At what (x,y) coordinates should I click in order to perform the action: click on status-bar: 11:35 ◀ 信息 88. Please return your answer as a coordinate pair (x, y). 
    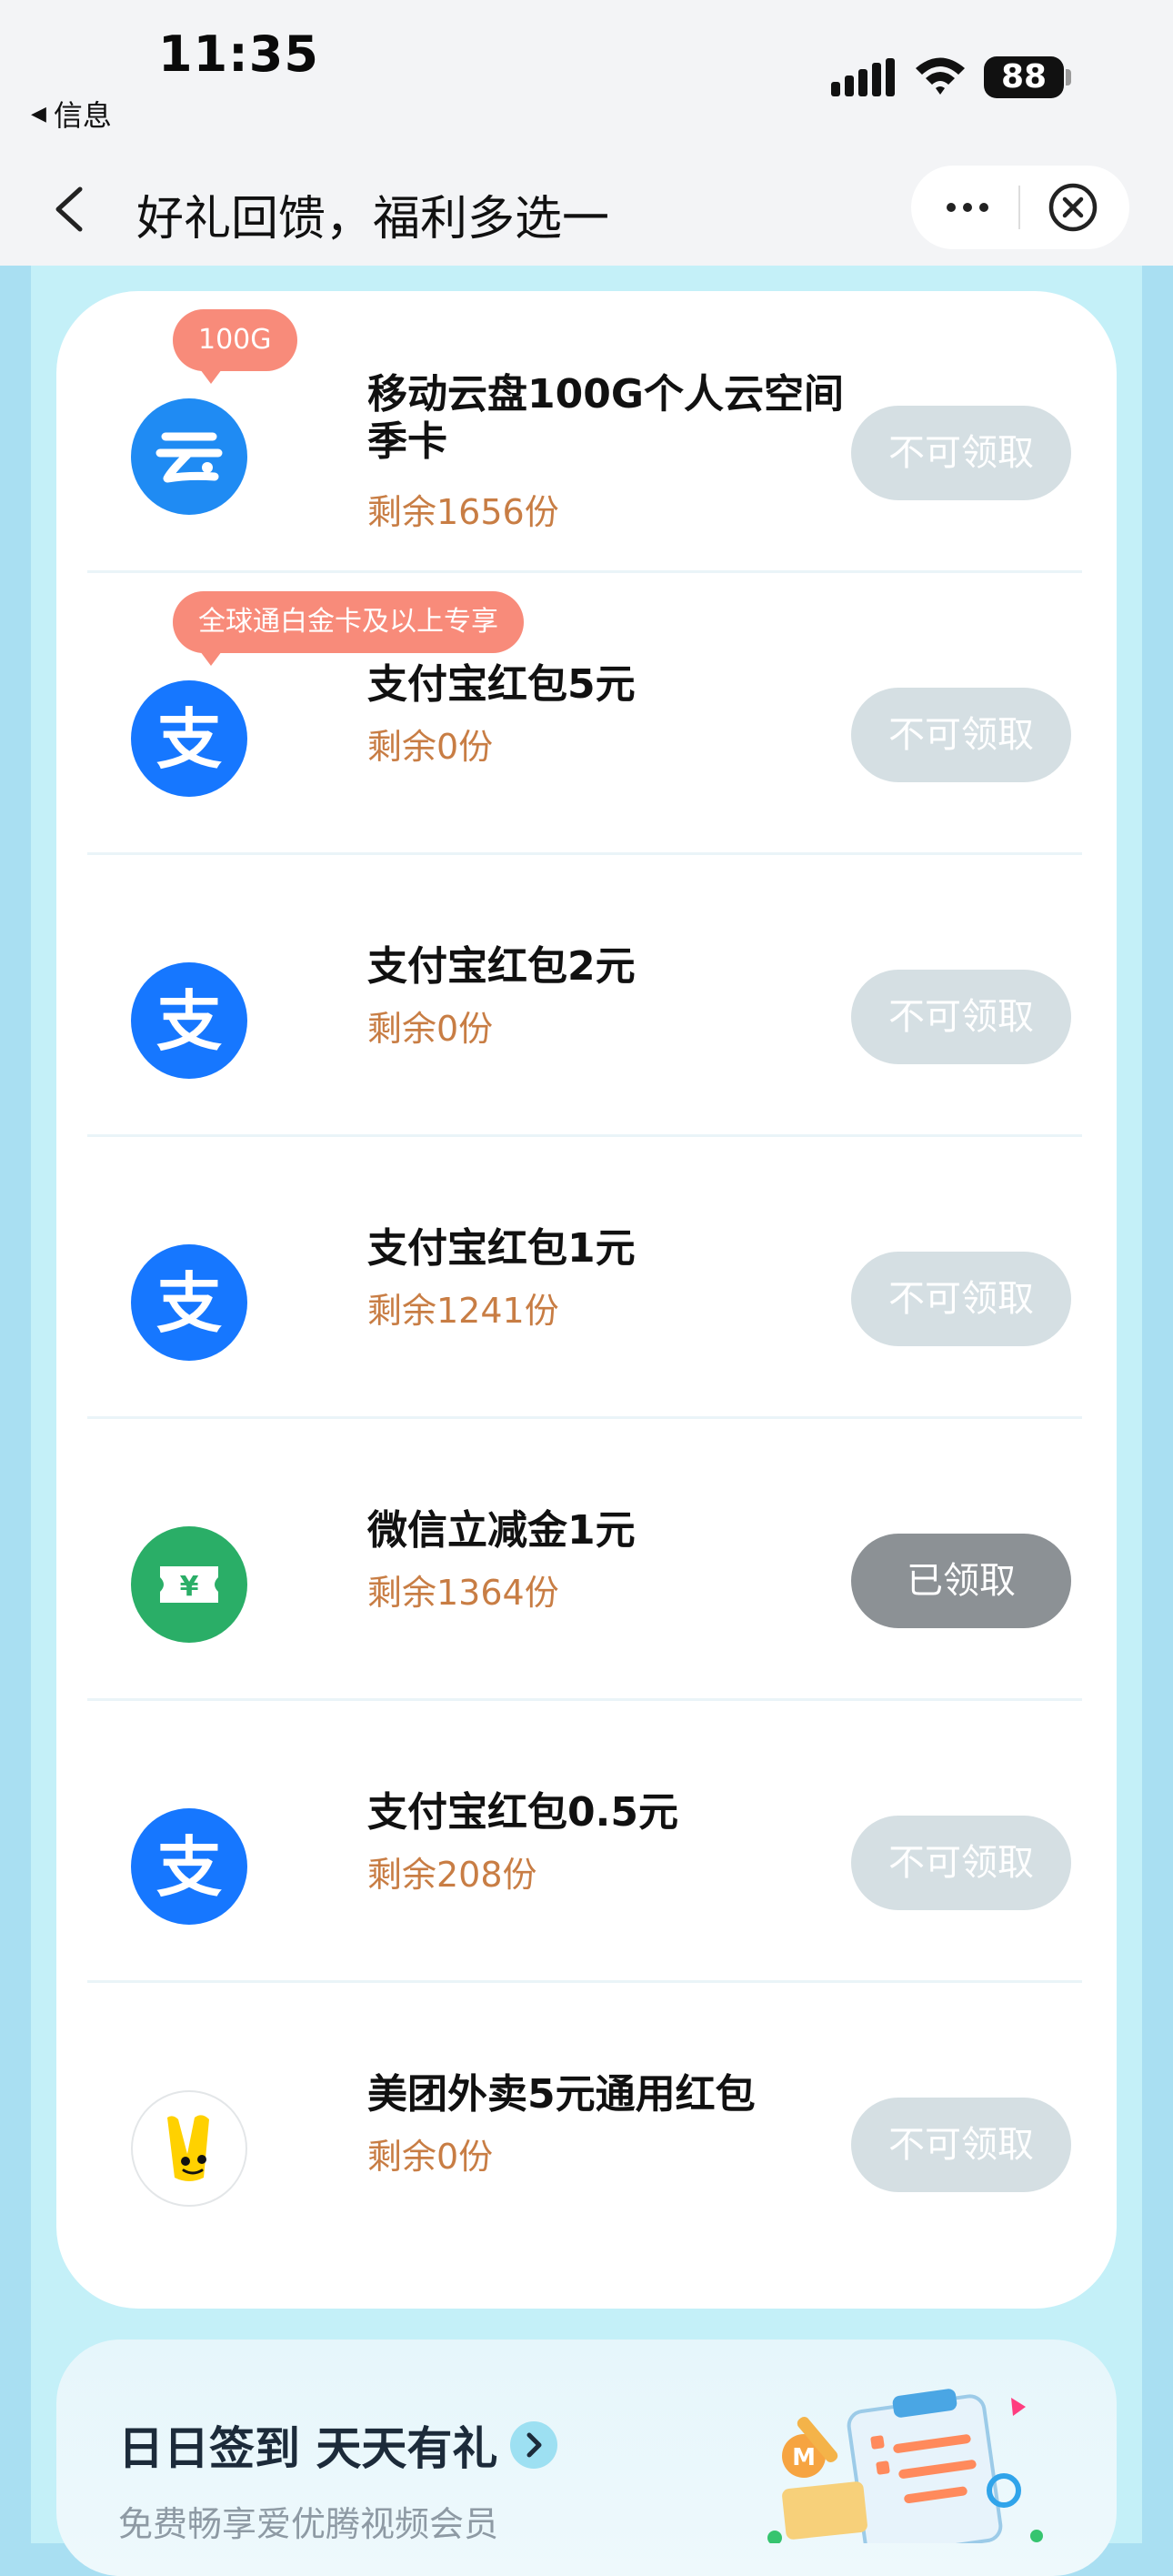
    Looking at the image, I should click on (586, 80).